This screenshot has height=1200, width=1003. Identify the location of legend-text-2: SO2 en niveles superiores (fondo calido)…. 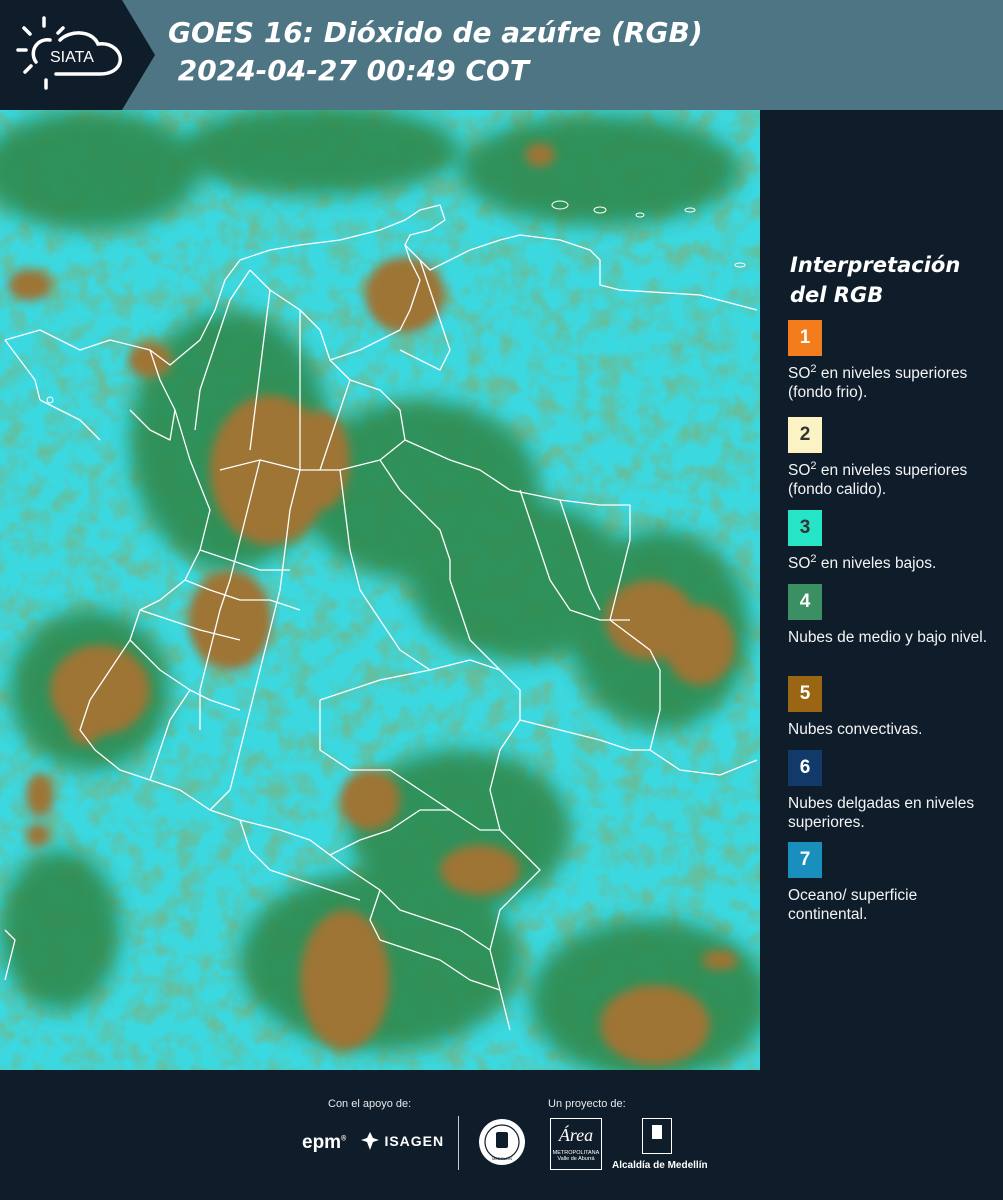
(878, 478).